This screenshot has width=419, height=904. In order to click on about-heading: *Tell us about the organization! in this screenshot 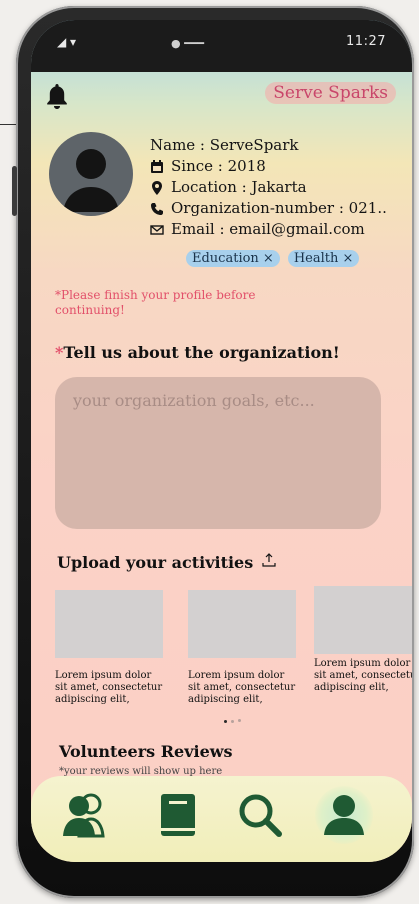, I will do `click(197, 352)`.